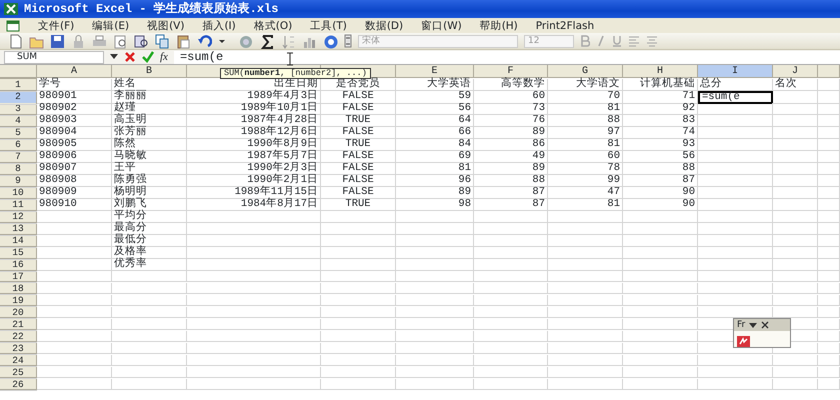  Describe the element at coordinates (660, 121) in the screenshot. I see `table-cell: 83` at that location.